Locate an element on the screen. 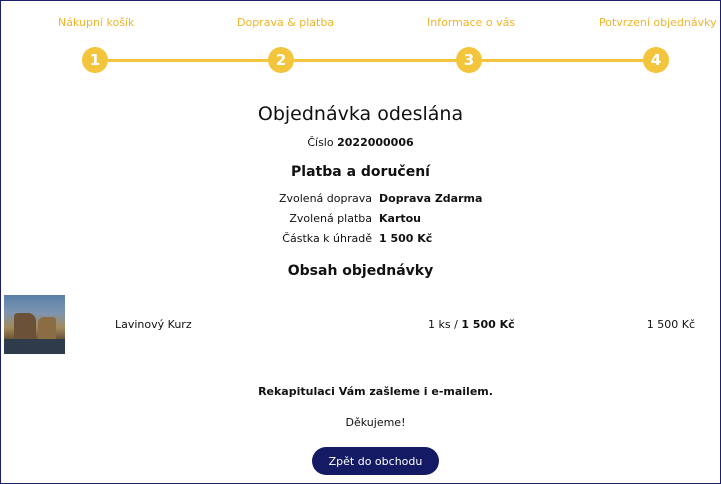 Image resolution: width=721 pixels, height=484 pixels. back-to-shop-button: Zpět do obchodu is located at coordinates (375, 461).